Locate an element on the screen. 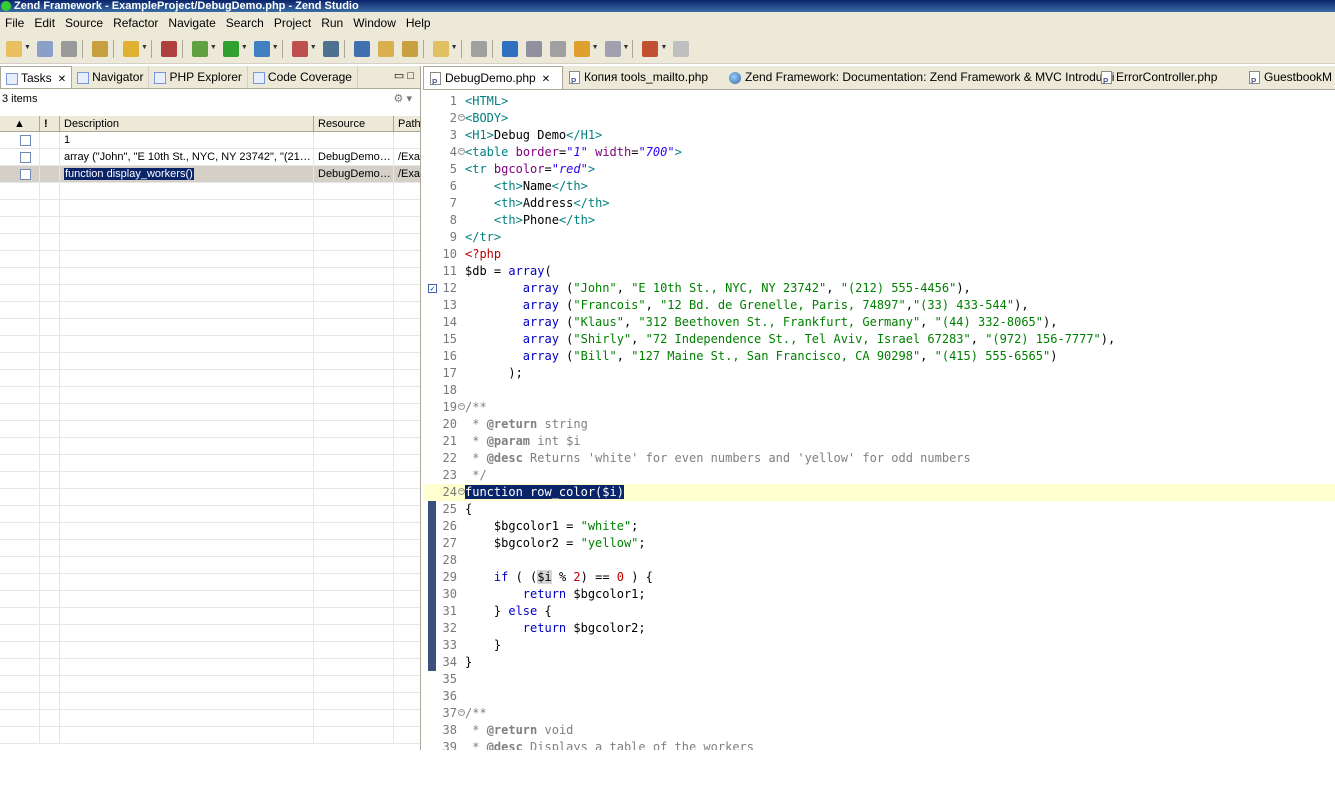  editor-tab: DebugDemo.php ✕ is located at coordinates (493, 77).